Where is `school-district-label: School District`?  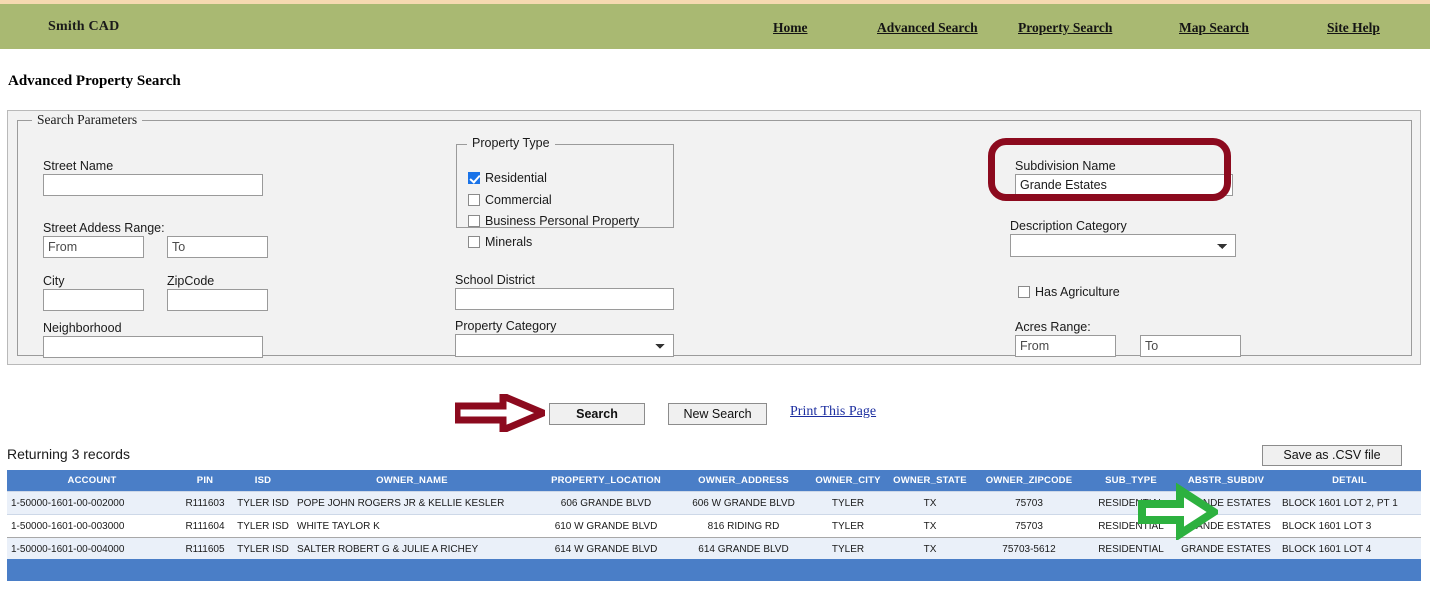 school-district-label: School District is located at coordinates (495, 280).